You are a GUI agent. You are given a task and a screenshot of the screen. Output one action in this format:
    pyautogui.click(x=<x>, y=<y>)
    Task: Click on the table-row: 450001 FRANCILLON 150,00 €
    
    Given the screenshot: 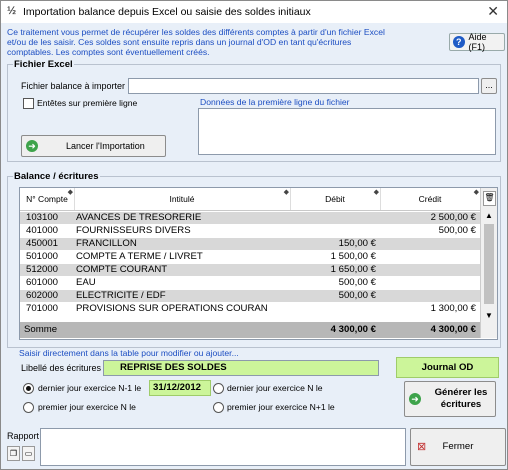 What is the action you would take?
    pyautogui.click(x=250, y=244)
    